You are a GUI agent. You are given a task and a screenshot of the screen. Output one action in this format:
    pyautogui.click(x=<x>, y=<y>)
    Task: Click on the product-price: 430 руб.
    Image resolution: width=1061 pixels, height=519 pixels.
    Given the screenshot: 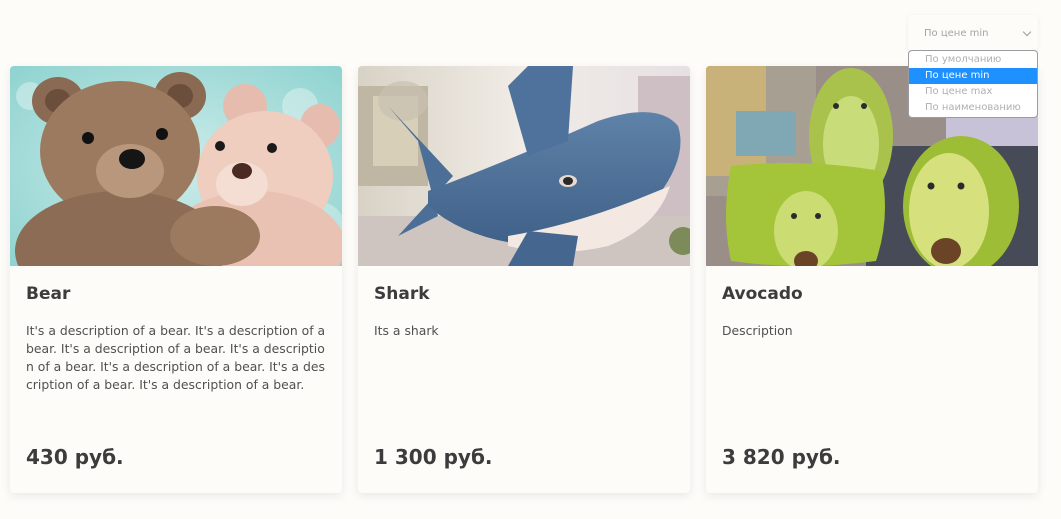 What is the action you would take?
    pyautogui.click(x=75, y=457)
    